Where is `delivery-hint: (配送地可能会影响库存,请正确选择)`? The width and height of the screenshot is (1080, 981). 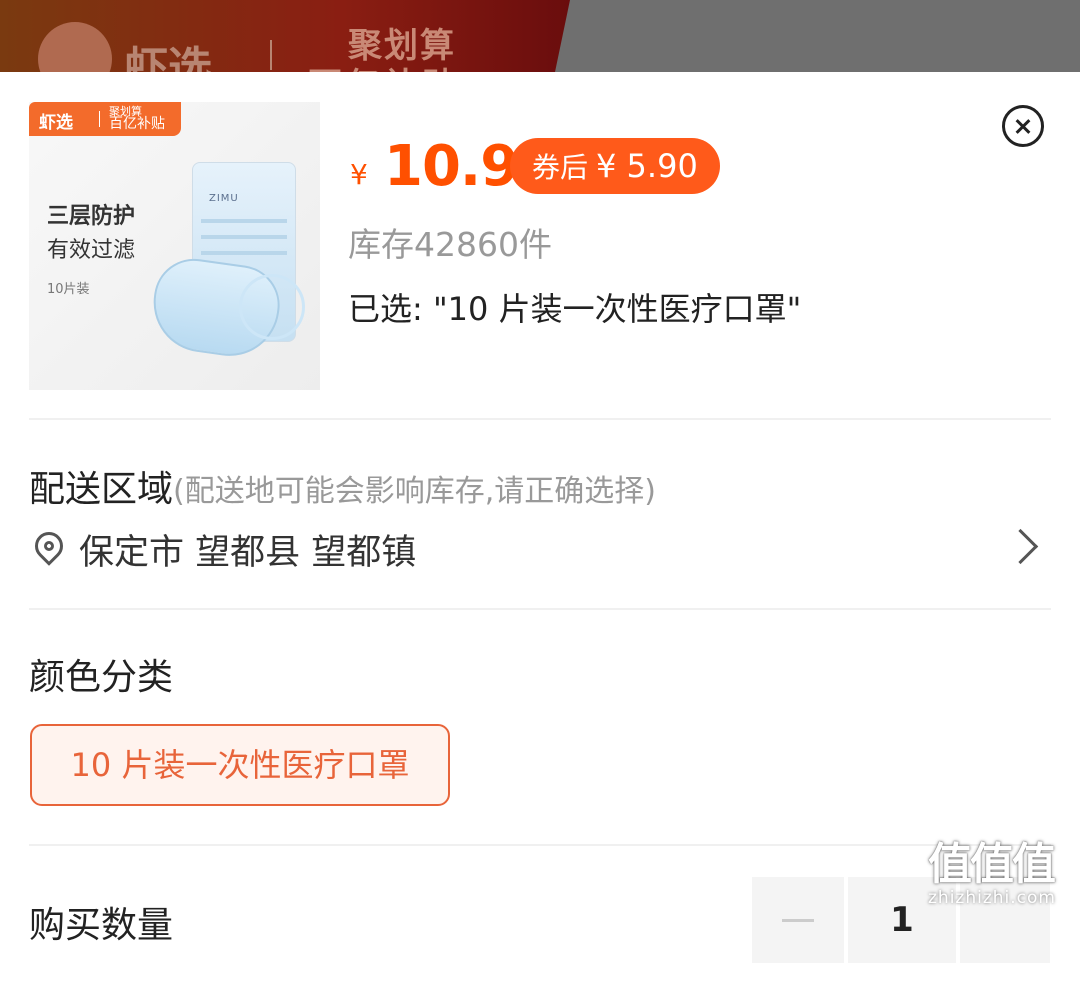 delivery-hint: (配送地可能会影响库存,请正确选择) is located at coordinates (414, 491).